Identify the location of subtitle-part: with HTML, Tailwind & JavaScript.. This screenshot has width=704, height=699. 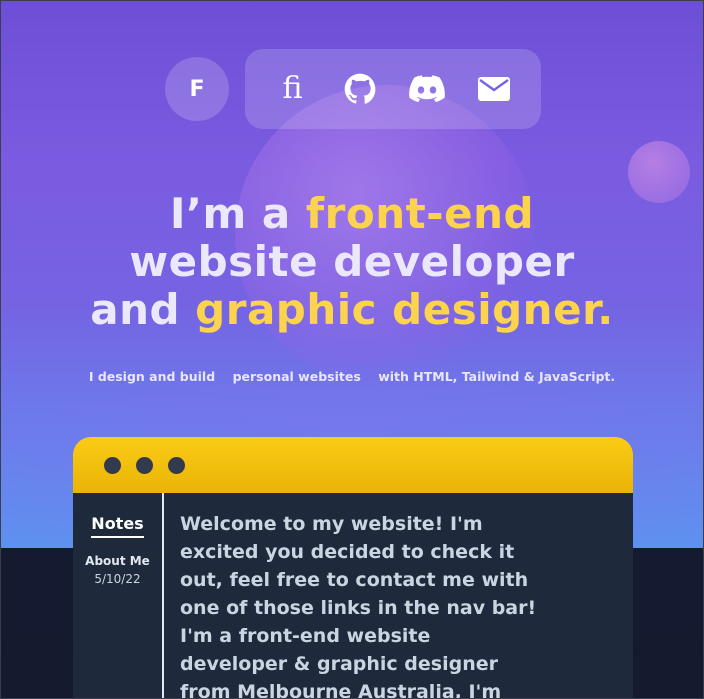
(497, 376).